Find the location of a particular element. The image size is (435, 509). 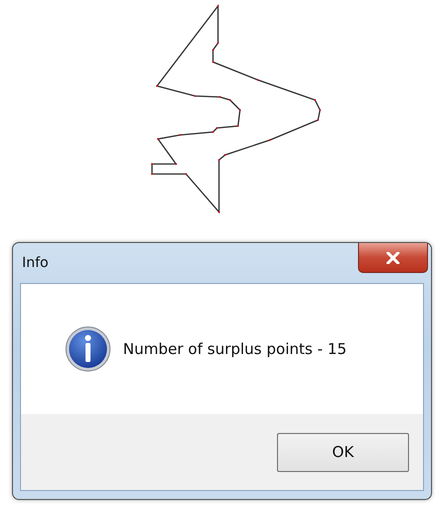

close-button is located at coordinates (393, 258).